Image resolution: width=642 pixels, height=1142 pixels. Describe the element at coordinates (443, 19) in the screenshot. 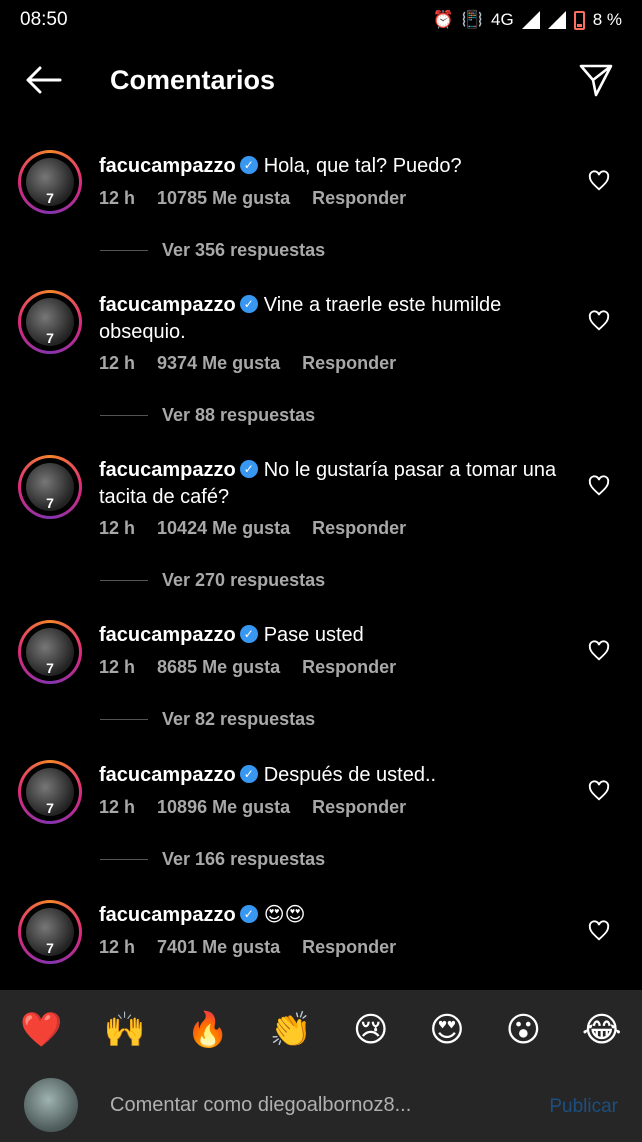

I see `alarm-icon: ⏰` at that location.